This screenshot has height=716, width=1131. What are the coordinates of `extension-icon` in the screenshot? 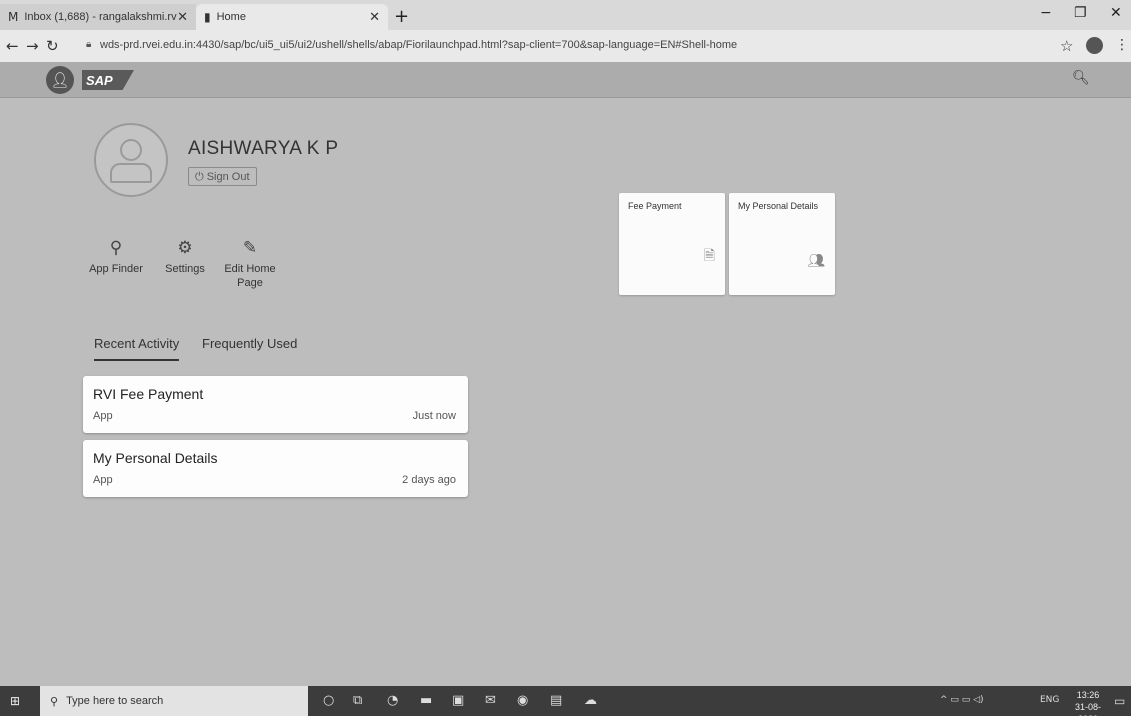 It's located at (1094, 45).